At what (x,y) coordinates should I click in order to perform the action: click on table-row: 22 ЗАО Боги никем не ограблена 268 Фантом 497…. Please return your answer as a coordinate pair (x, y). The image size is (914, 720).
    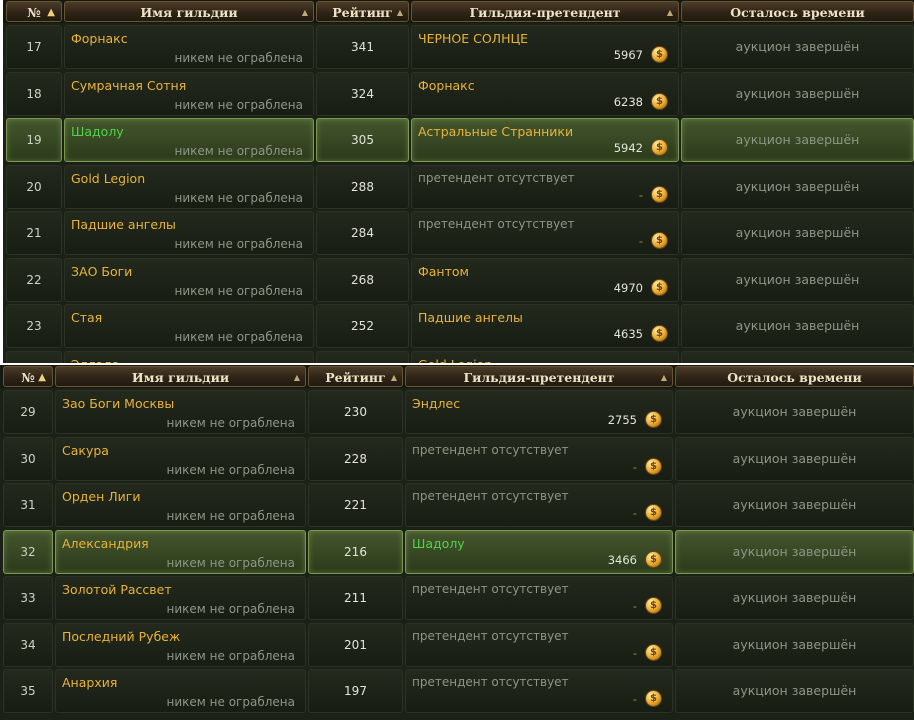
    Looking at the image, I should click on (458, 280).